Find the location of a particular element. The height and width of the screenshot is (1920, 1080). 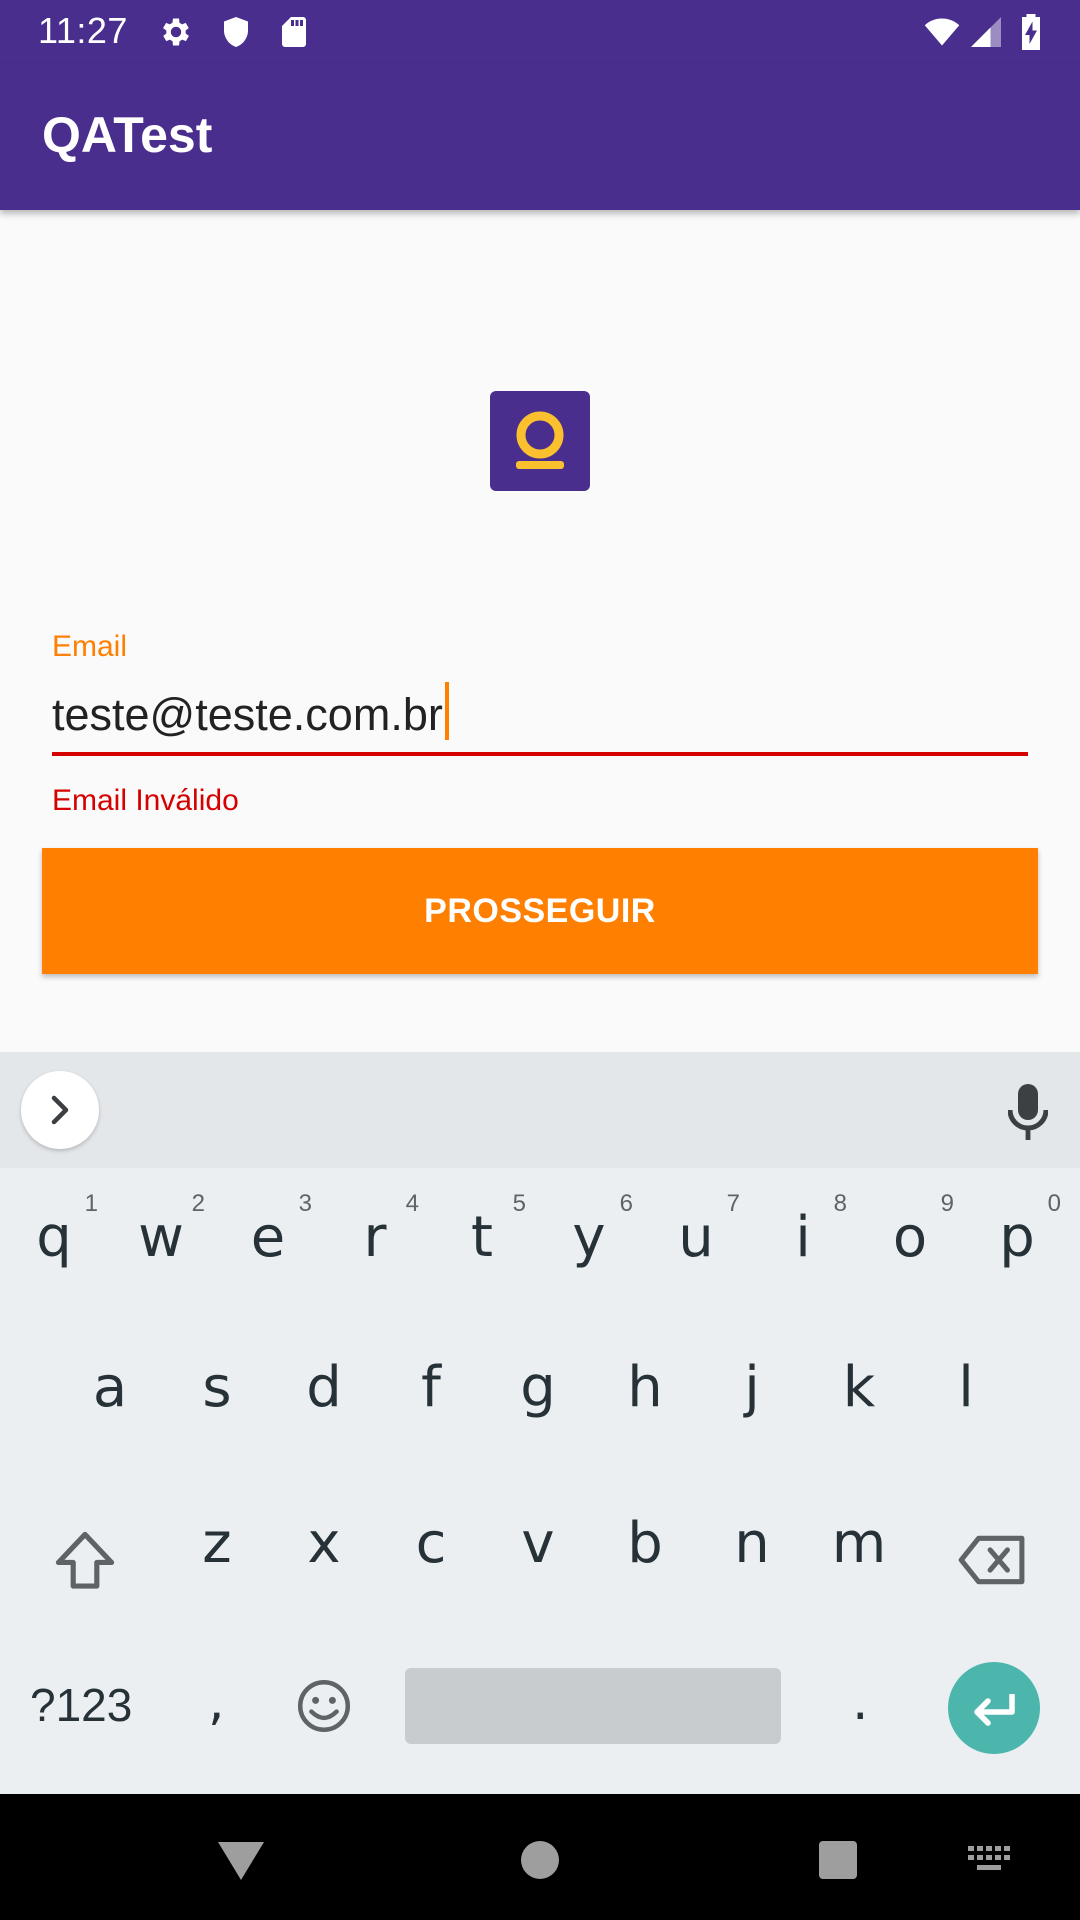

key-c: c is located at coordinates (431, 1536).